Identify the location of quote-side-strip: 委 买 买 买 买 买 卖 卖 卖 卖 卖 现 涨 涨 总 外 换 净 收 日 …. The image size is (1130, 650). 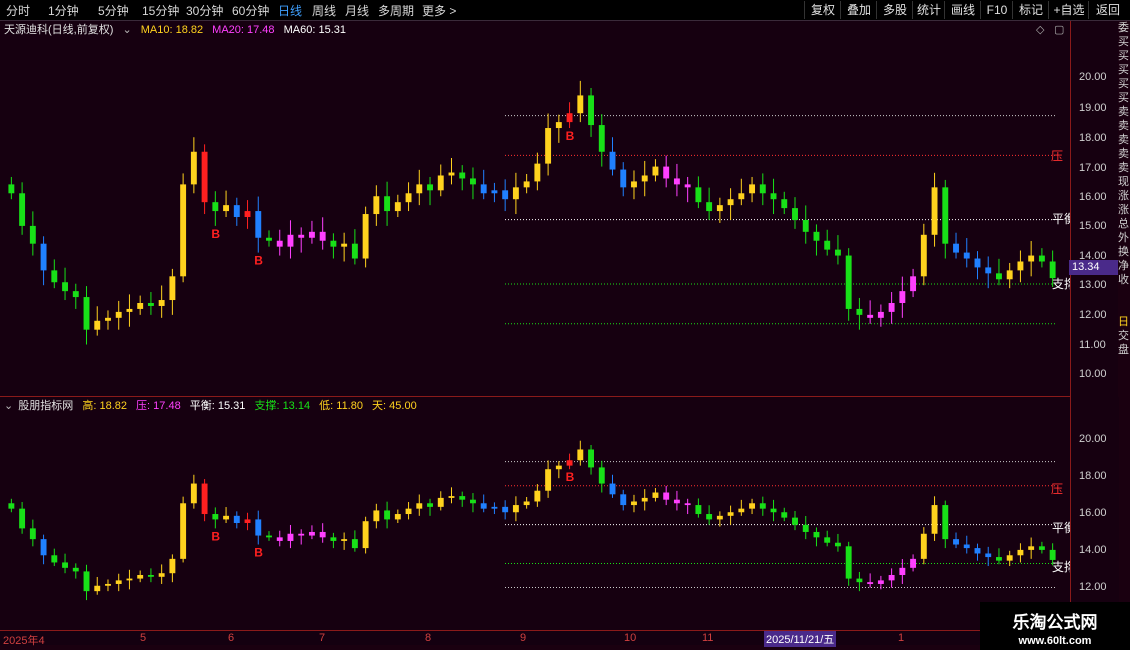
(1124, 325).